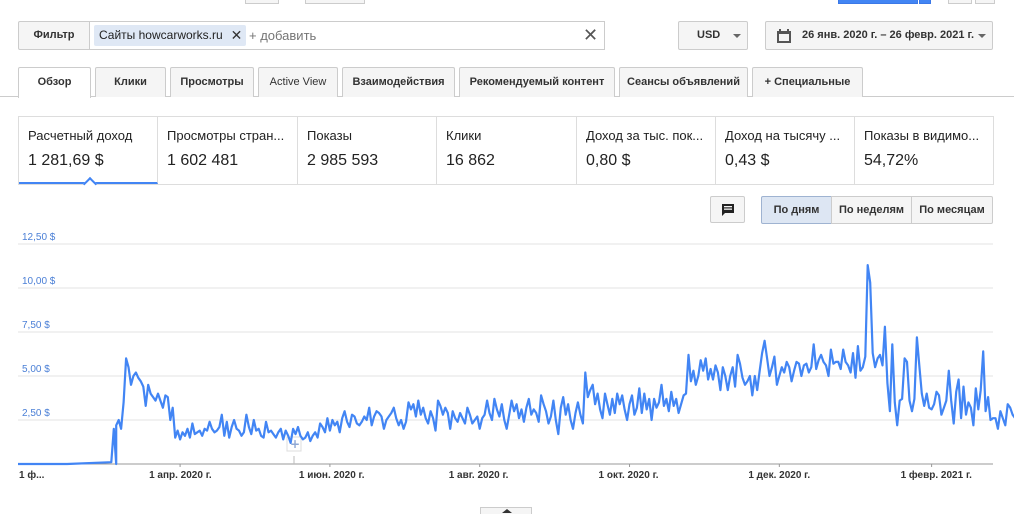  I want to click on metric-value: 2 985 593, so click(343, 160).